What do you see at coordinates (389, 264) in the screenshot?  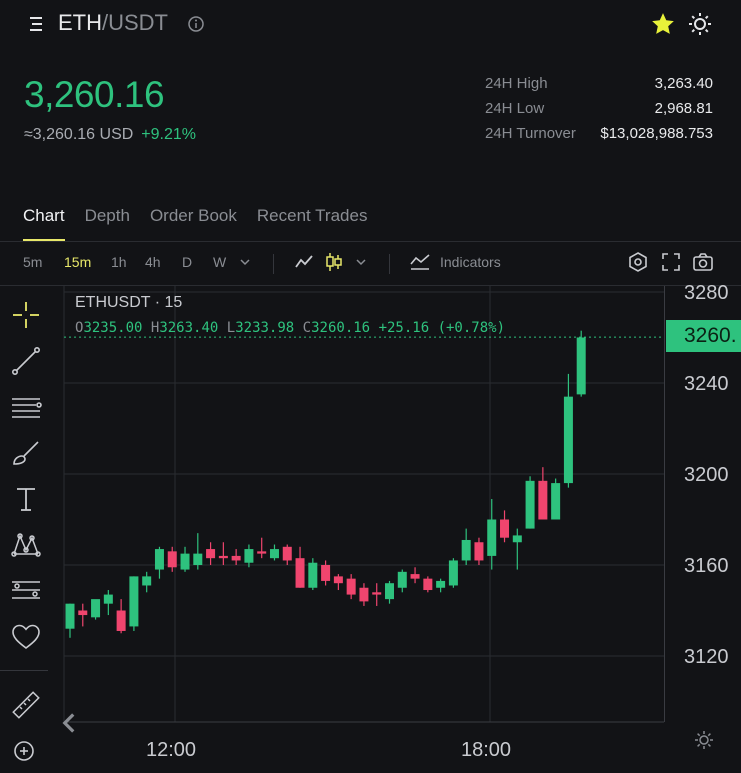 I see `toolbar-divider` at bounding box center [389, 264].